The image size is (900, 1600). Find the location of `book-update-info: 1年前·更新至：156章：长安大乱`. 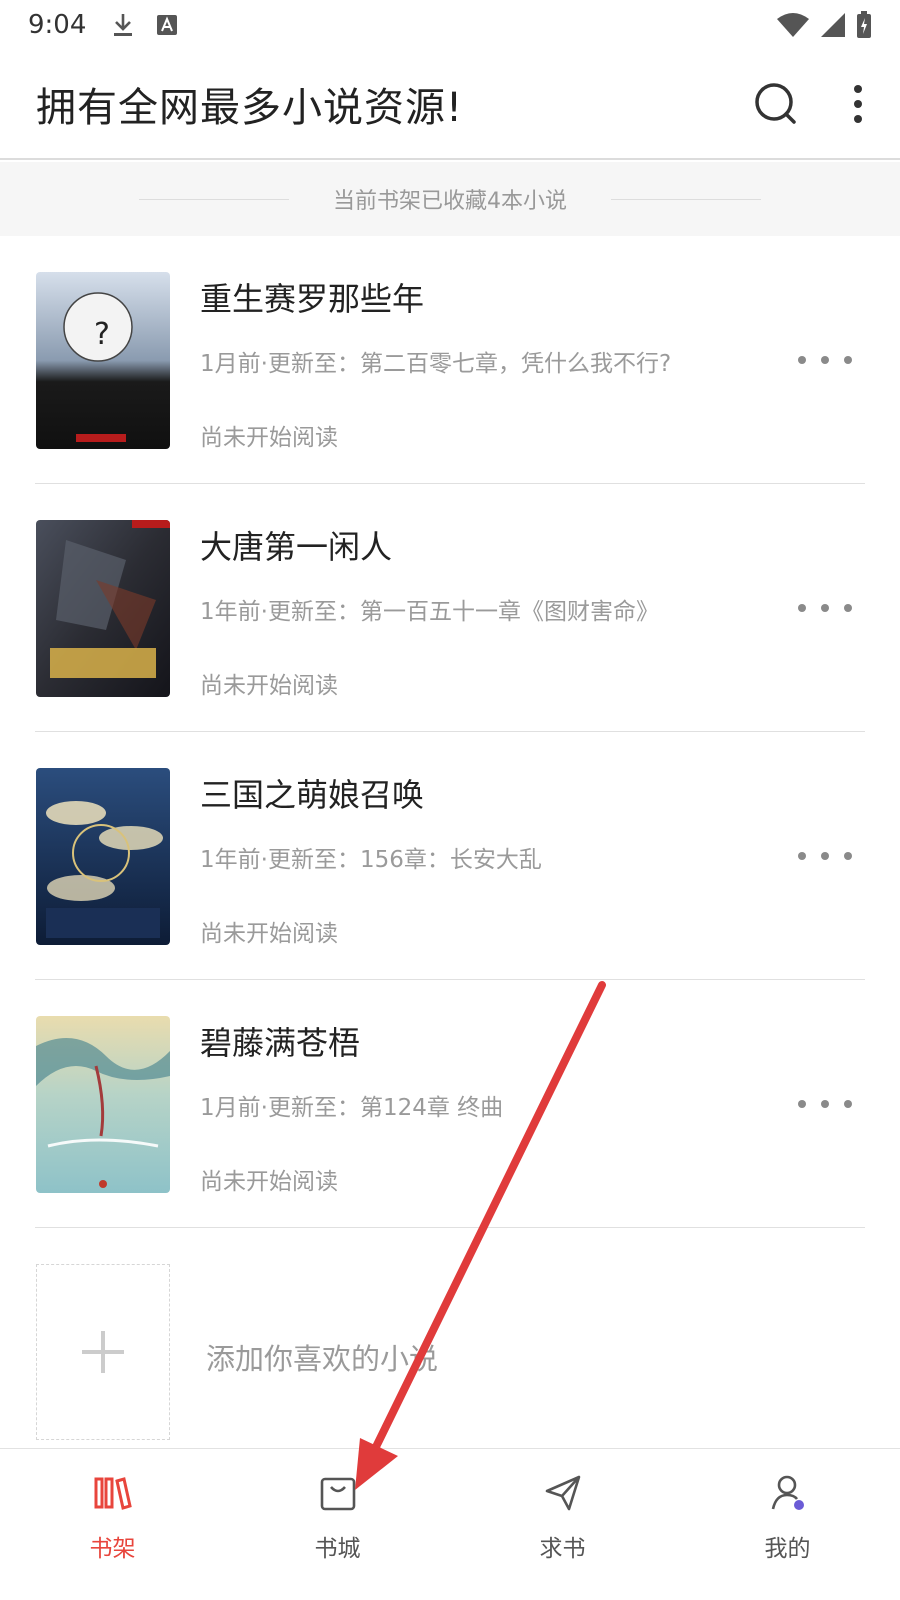

book-update-info: 1年前·更新至：156章：长安大乱 is located at coordinates (371, 860).